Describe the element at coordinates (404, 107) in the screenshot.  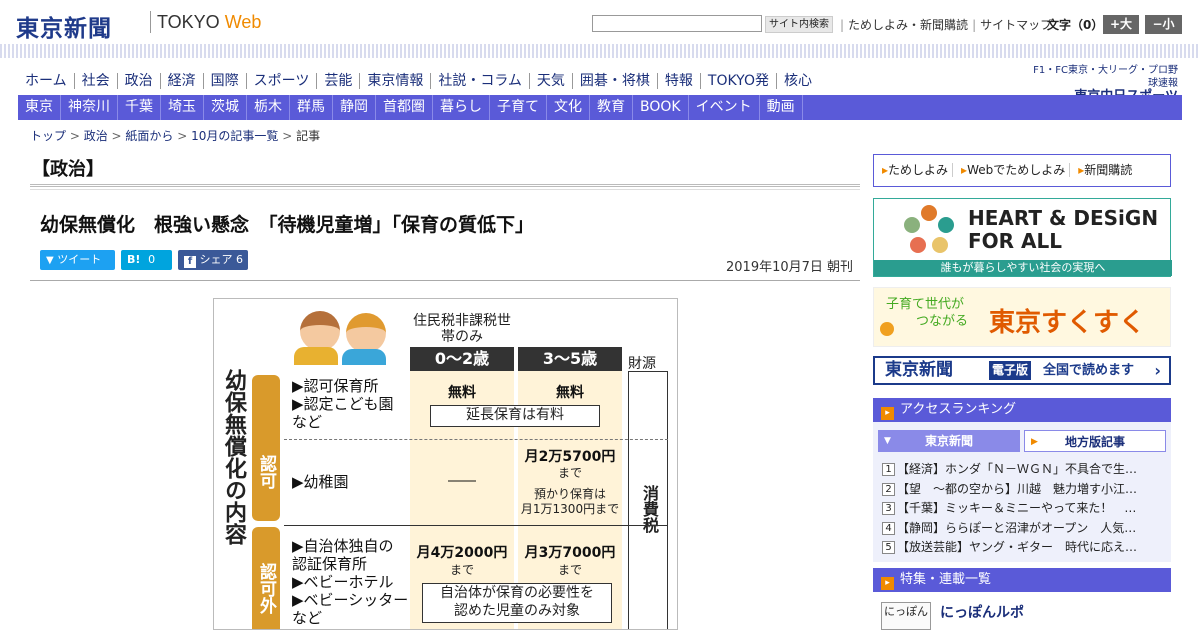
I see `nav-region-shutoken: 首都圏` at that location.